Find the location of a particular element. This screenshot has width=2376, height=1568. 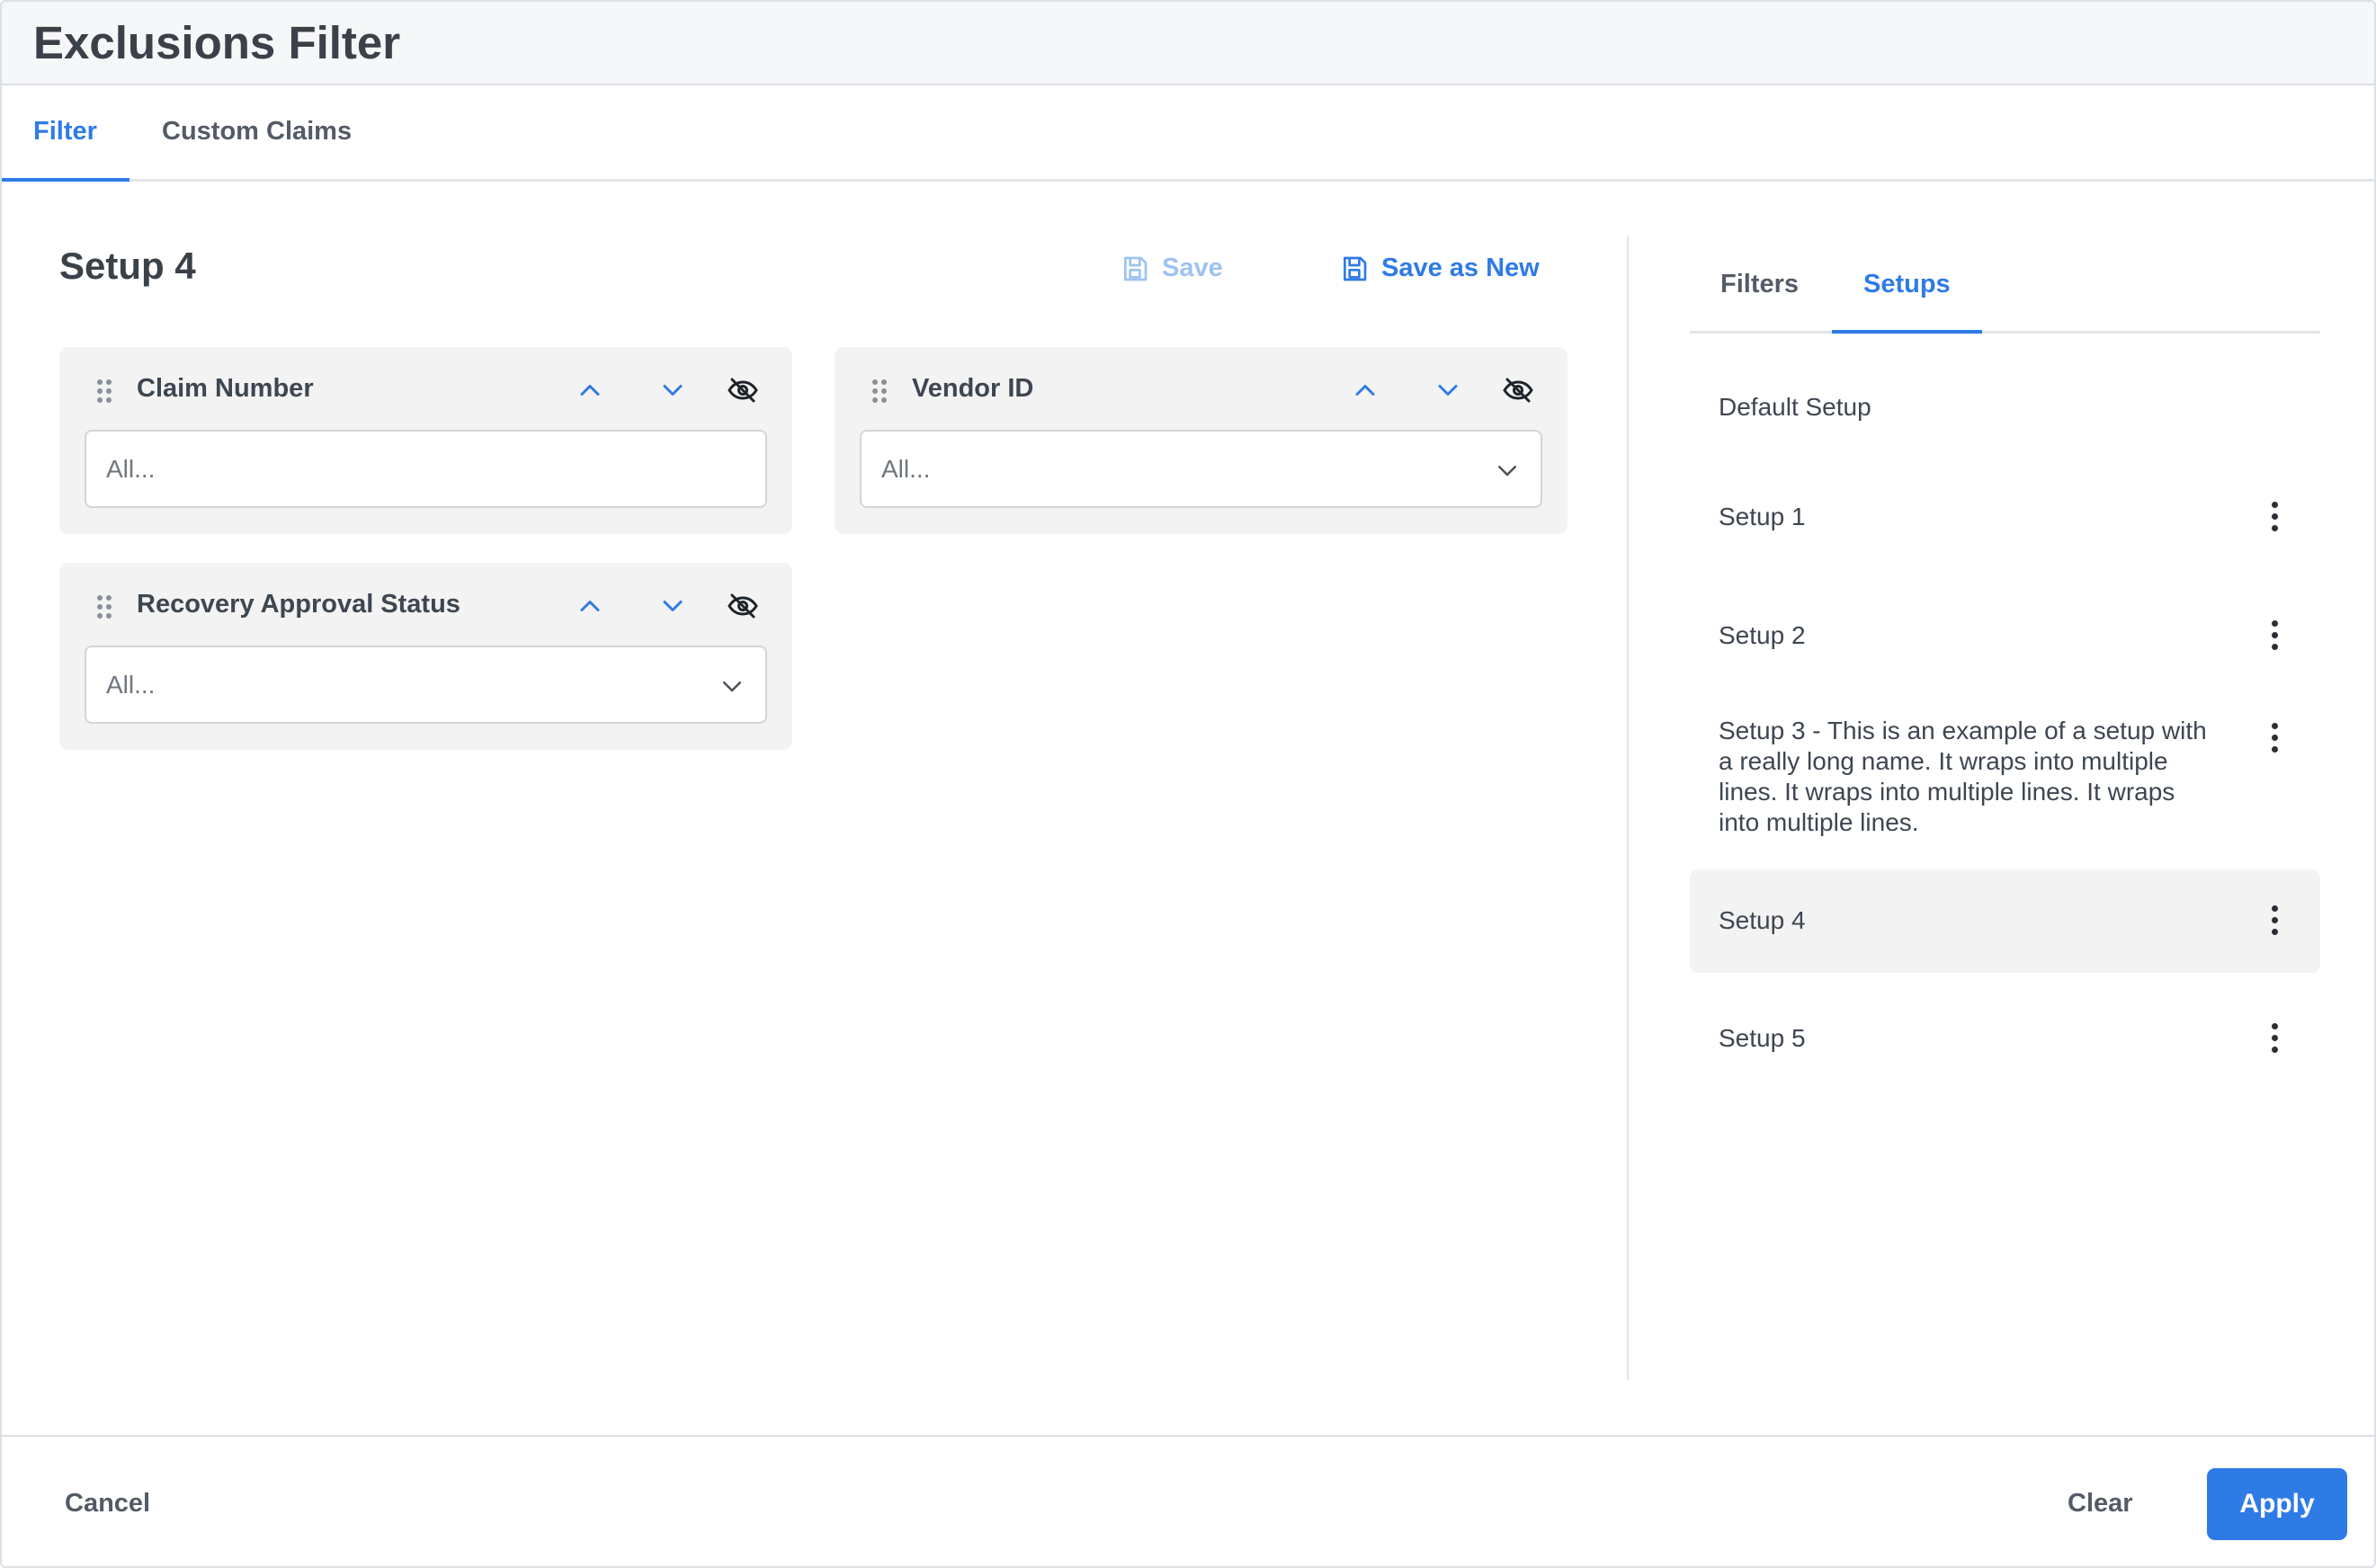

dialog-title: Exclusions Filter is located at coordinates (217, 43).